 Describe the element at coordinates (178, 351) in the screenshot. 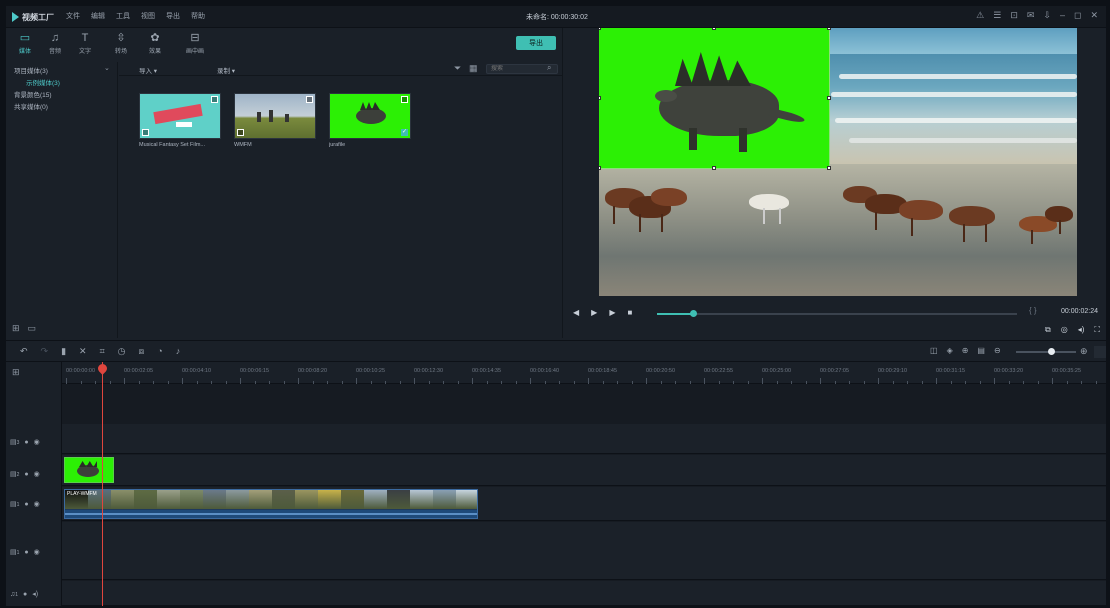

I see `audio-mix-icon: ♪` at that location.